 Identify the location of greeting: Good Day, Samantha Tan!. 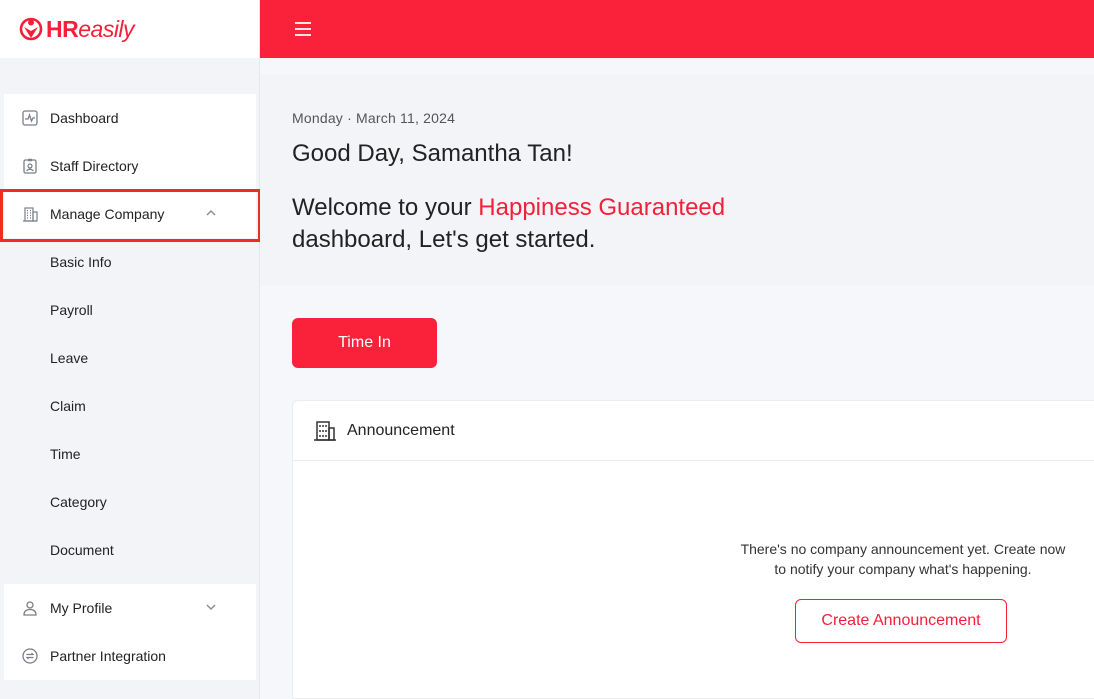
(432, 153).